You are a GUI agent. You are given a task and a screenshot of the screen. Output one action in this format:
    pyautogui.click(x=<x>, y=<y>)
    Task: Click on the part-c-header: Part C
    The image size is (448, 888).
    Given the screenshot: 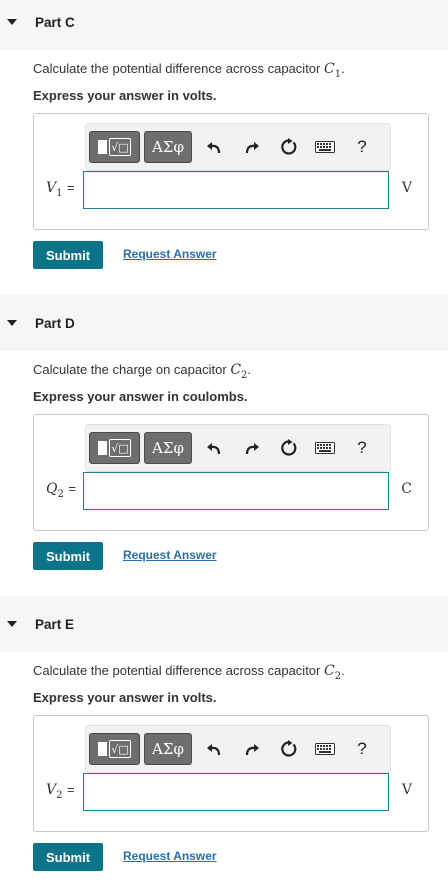 What is the action you would take?
    pyautogui.click(x=224, y=25)
    